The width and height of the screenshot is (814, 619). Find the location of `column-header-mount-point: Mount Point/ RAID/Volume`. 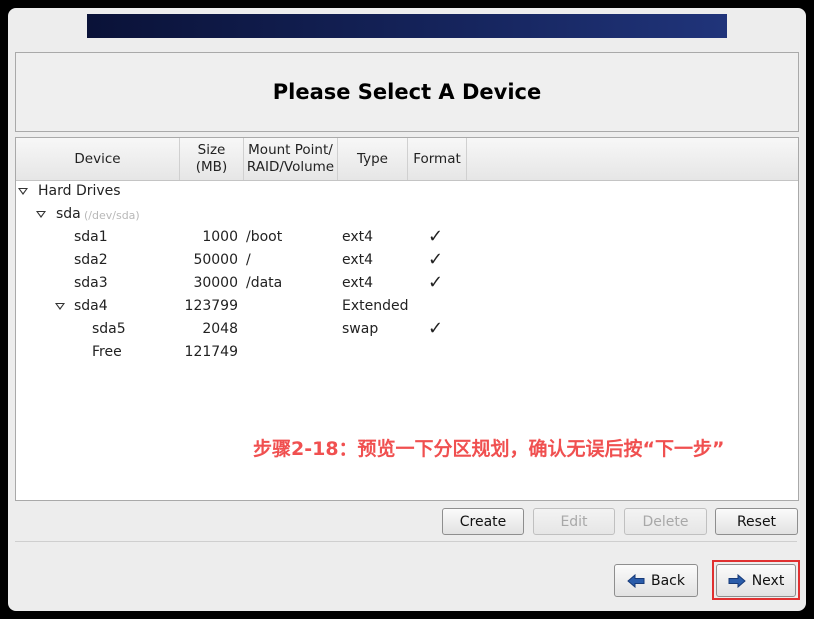

column-header-mount-point: Mount Point/ RAID/Volume is located at coordinates (291, 159).